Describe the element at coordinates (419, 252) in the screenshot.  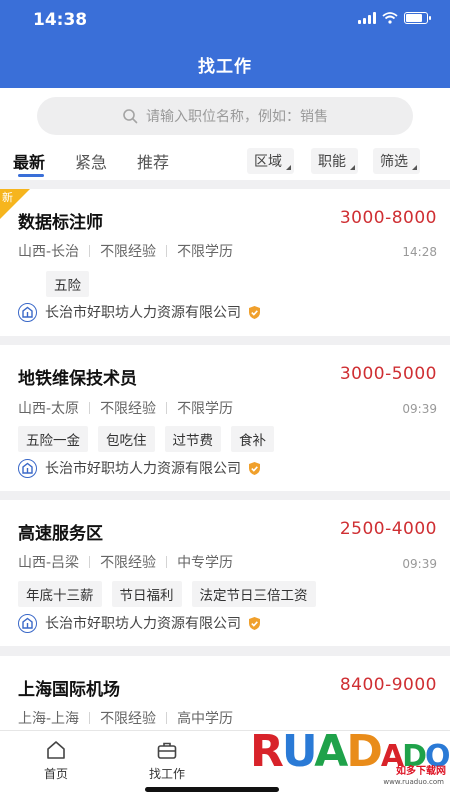
I see `job-time: 14:28` at that location.